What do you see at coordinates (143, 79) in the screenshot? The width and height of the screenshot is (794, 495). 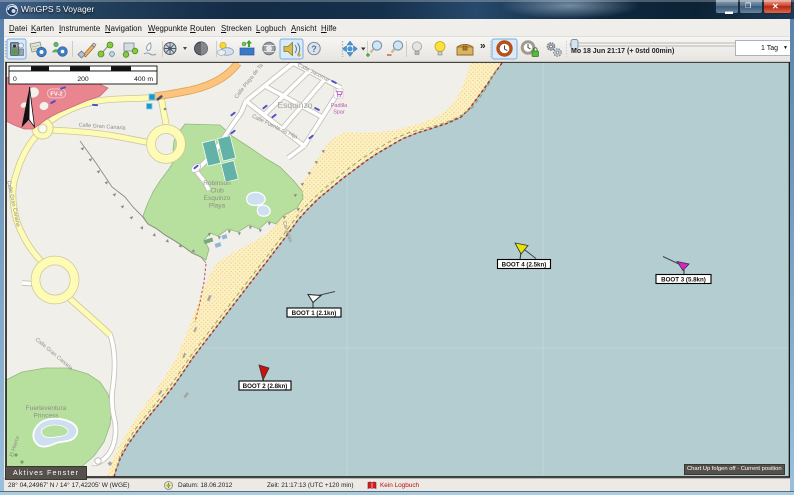 I see `svg-text: 400 m` at bounding box center [143, 79].